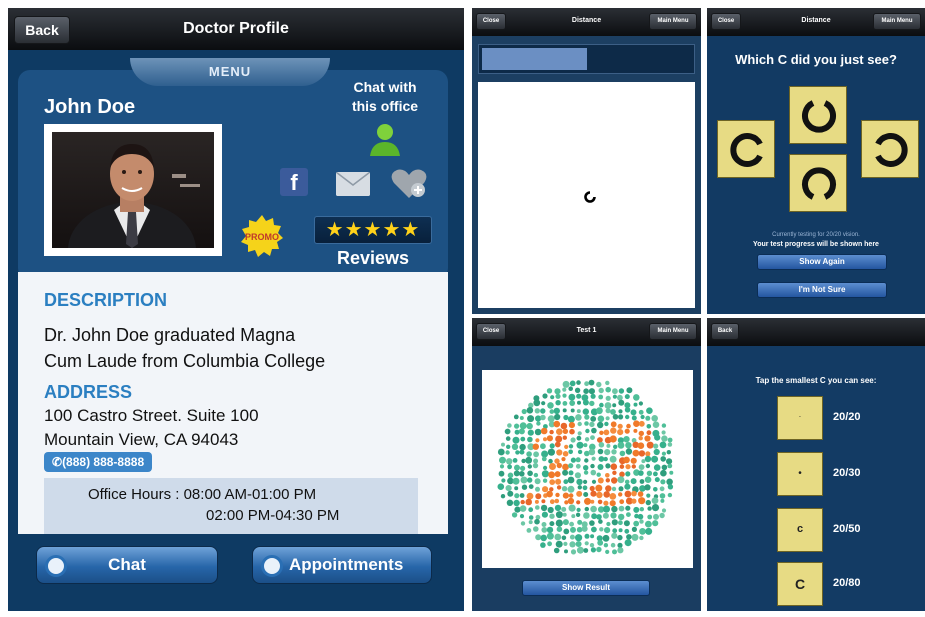  I want to click on person-icon, so click(385, 140).